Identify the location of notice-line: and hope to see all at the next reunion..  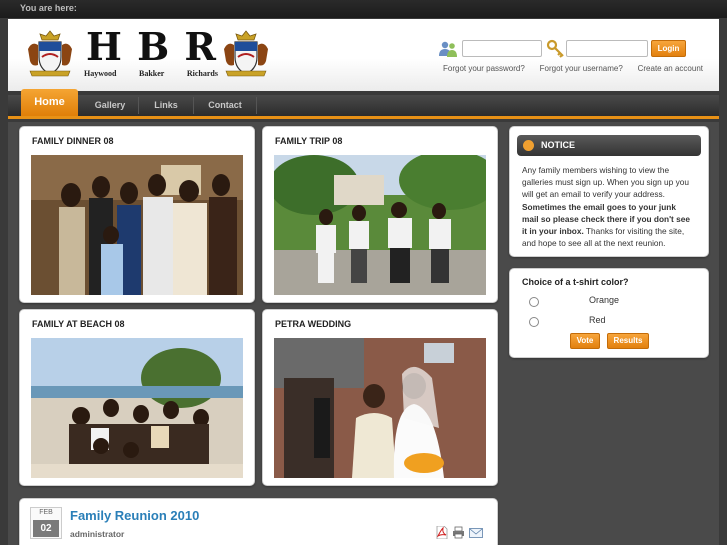
(594, 243).